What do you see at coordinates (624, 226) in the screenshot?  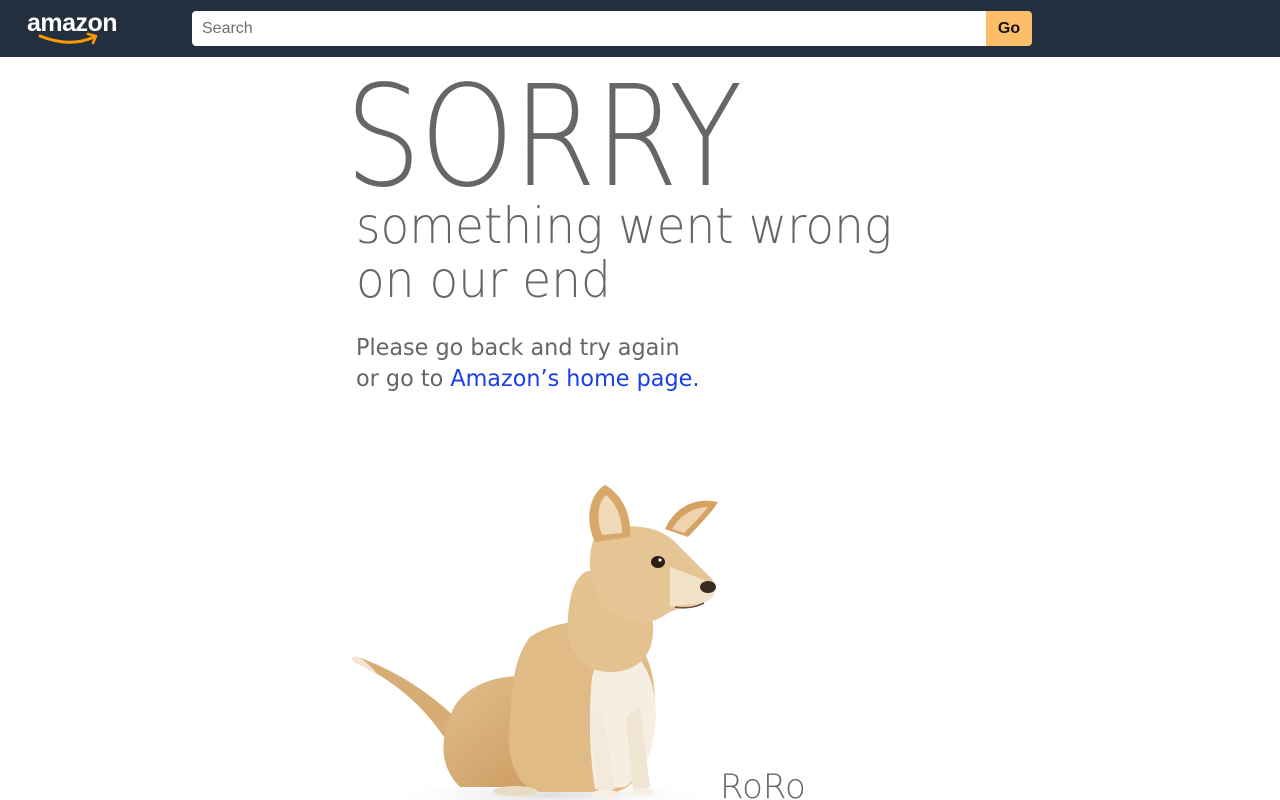 I see `subheading-line-1: something went wrong` at bounding box center [624, 226].